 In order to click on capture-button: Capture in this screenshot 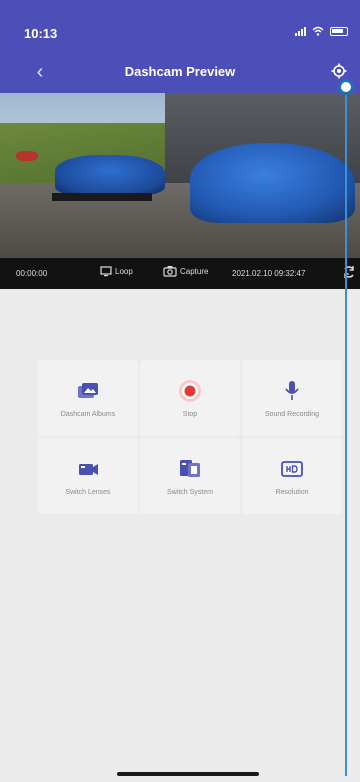, I will do `click(185, 271)`.